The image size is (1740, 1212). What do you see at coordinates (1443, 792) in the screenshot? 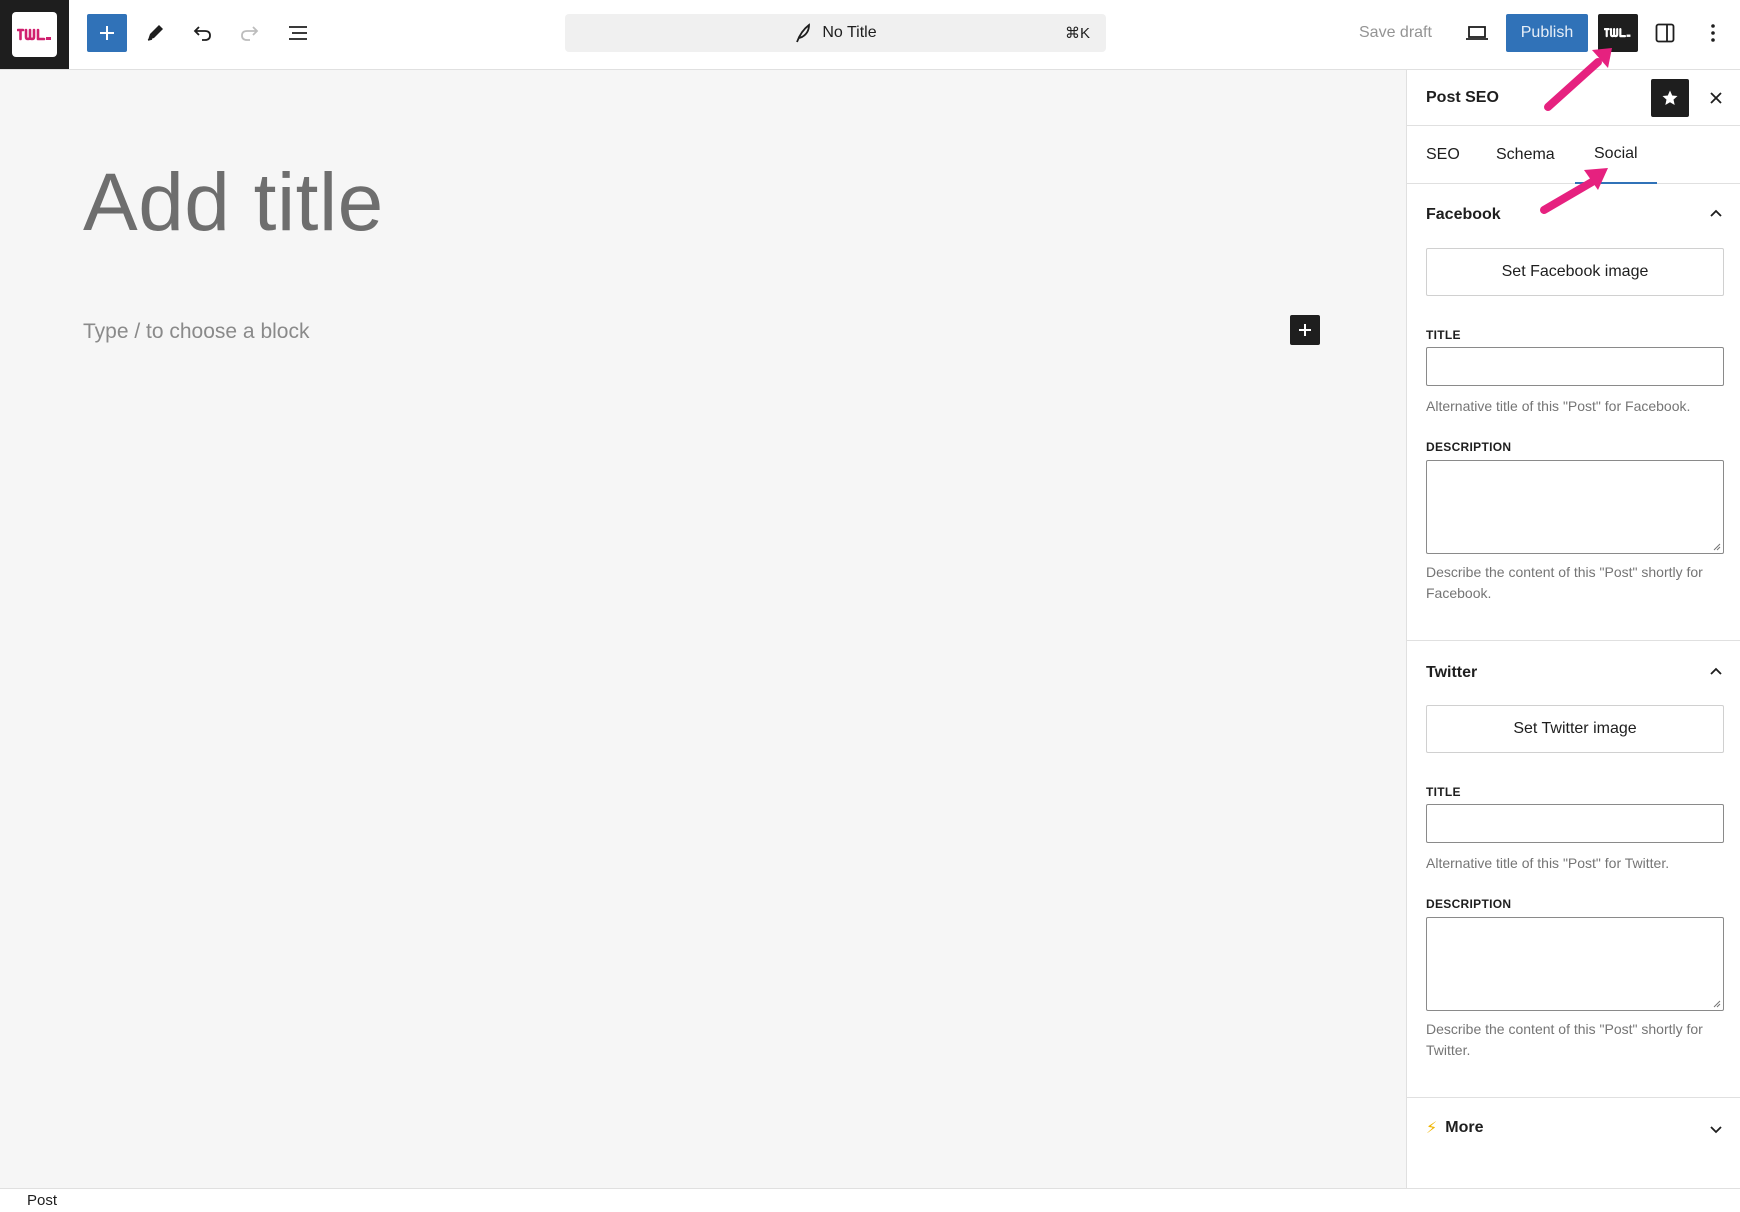
I see `twitter-title-label: TITLE` at bounding box center [1443, 792].